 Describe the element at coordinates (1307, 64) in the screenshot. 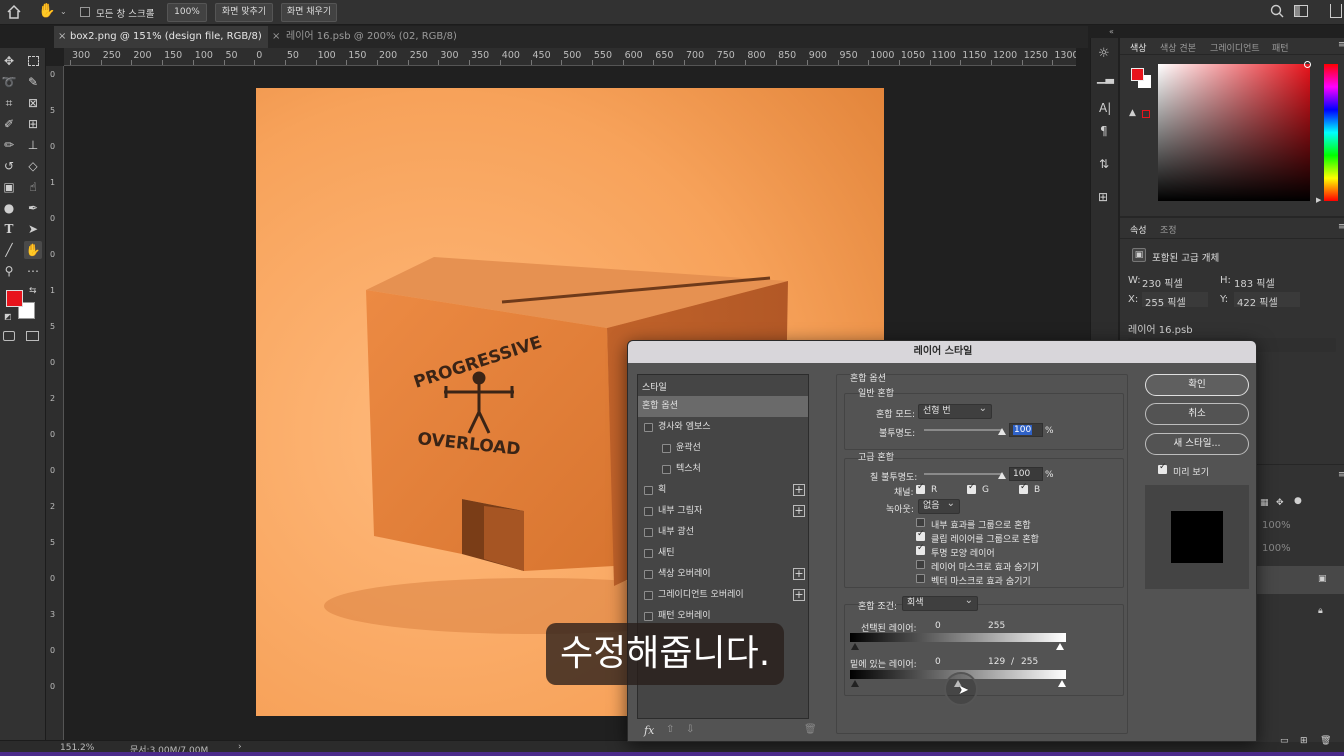

I see `color-picker-cursor` at that location.